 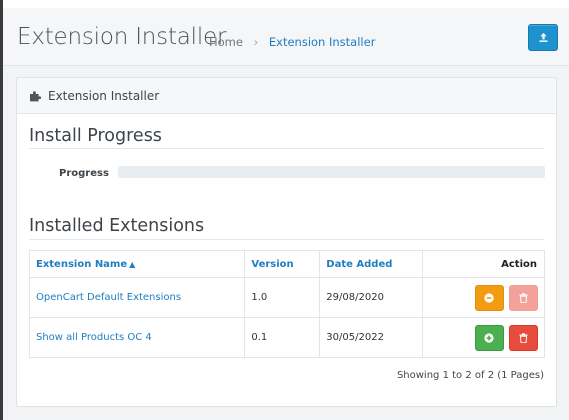 I want to click on install-button, so click(x=489, y=337).